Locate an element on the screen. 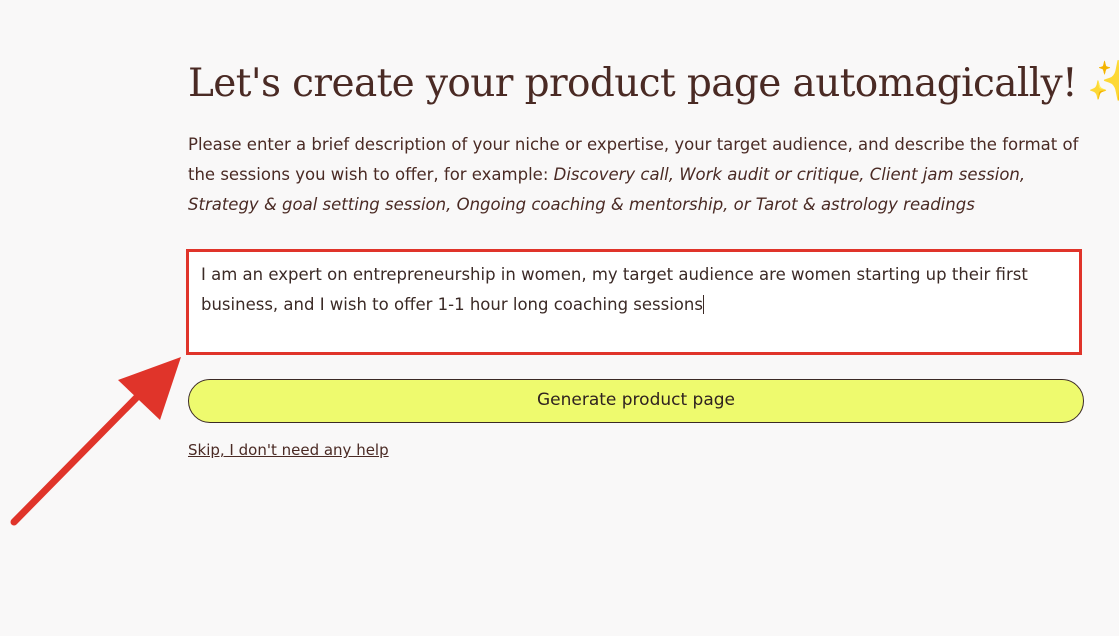 The image size is (1119, 636). text-caret is located at coordinates (703, 304).